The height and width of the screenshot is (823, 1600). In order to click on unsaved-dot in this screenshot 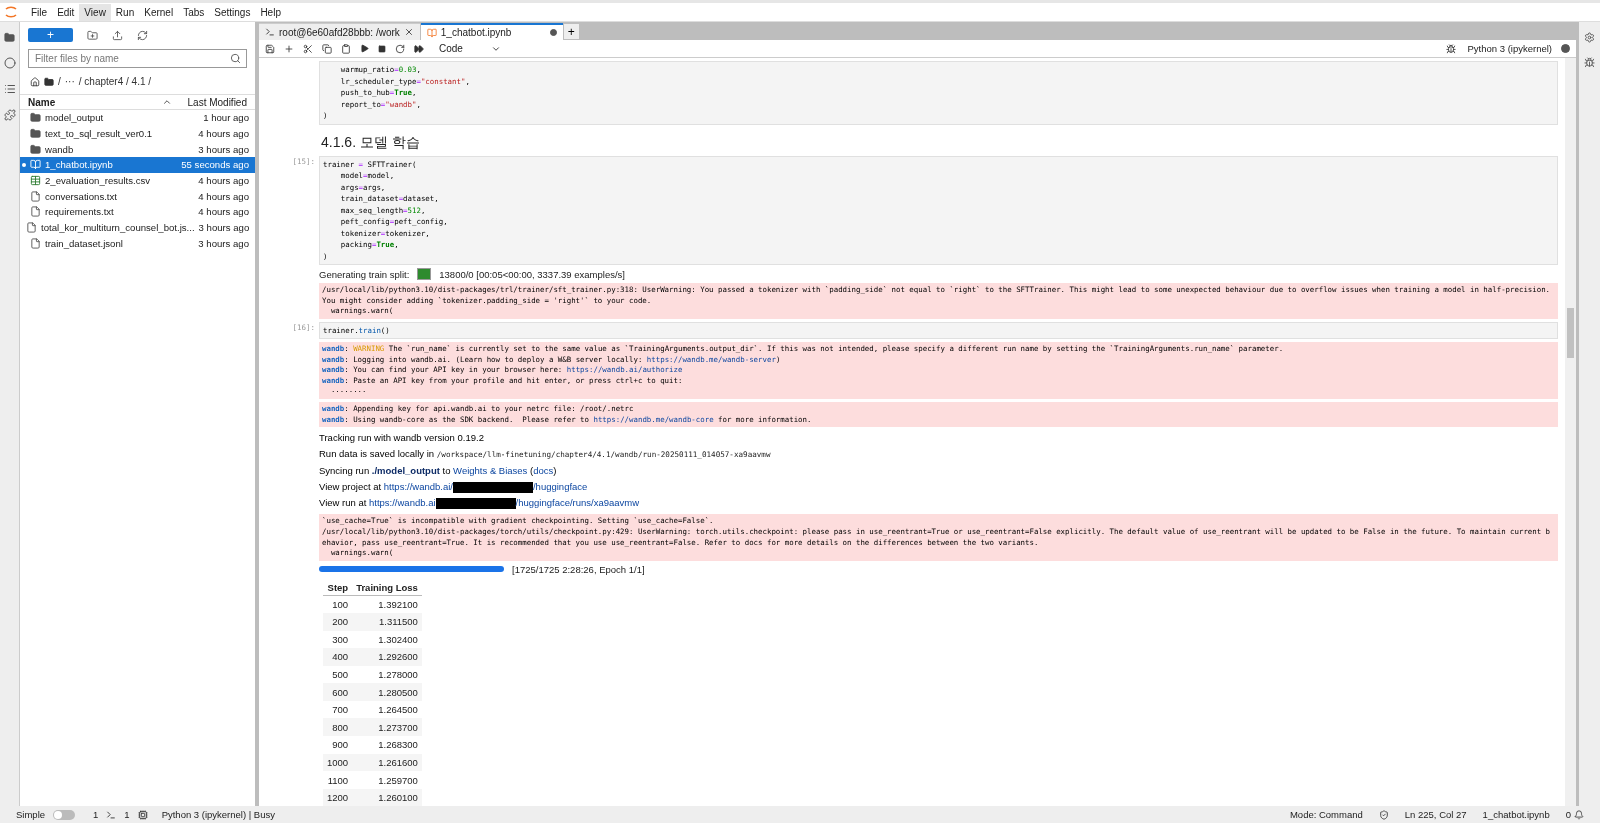, I will do `click(553, 32)`.